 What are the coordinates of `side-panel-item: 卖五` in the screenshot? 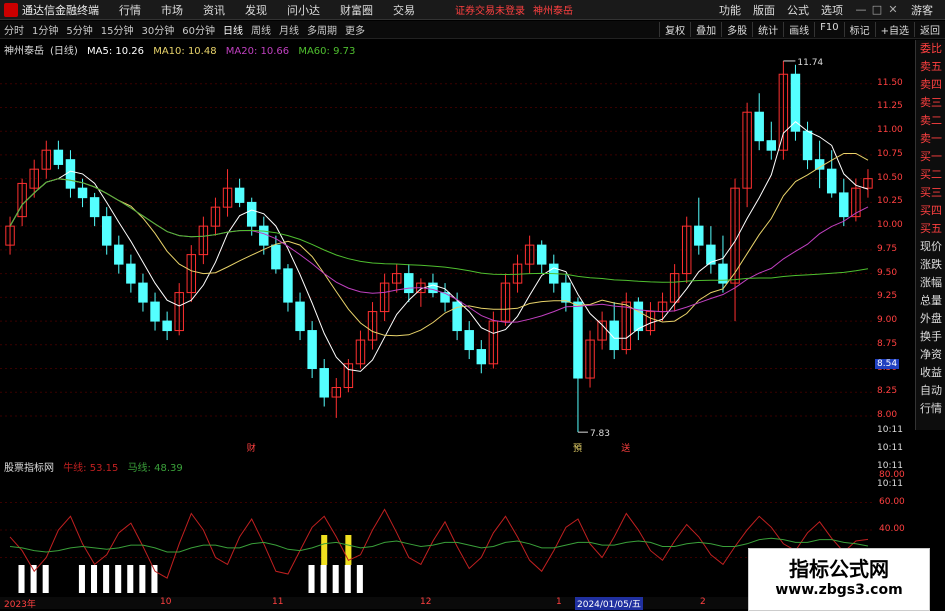 It's located at (930, 67).